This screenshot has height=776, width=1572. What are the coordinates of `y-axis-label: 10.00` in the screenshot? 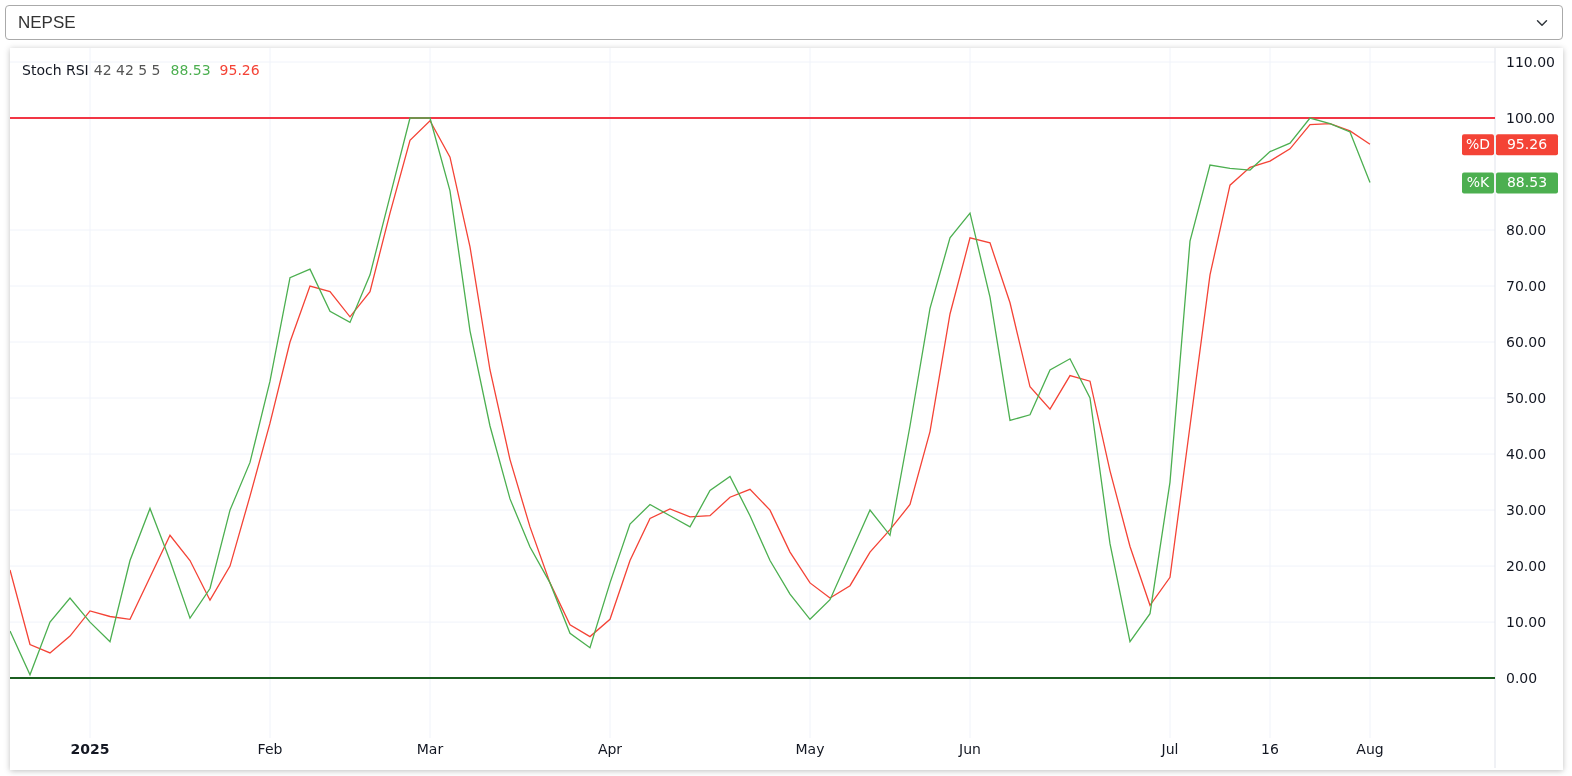 It's located at (1526, 622).